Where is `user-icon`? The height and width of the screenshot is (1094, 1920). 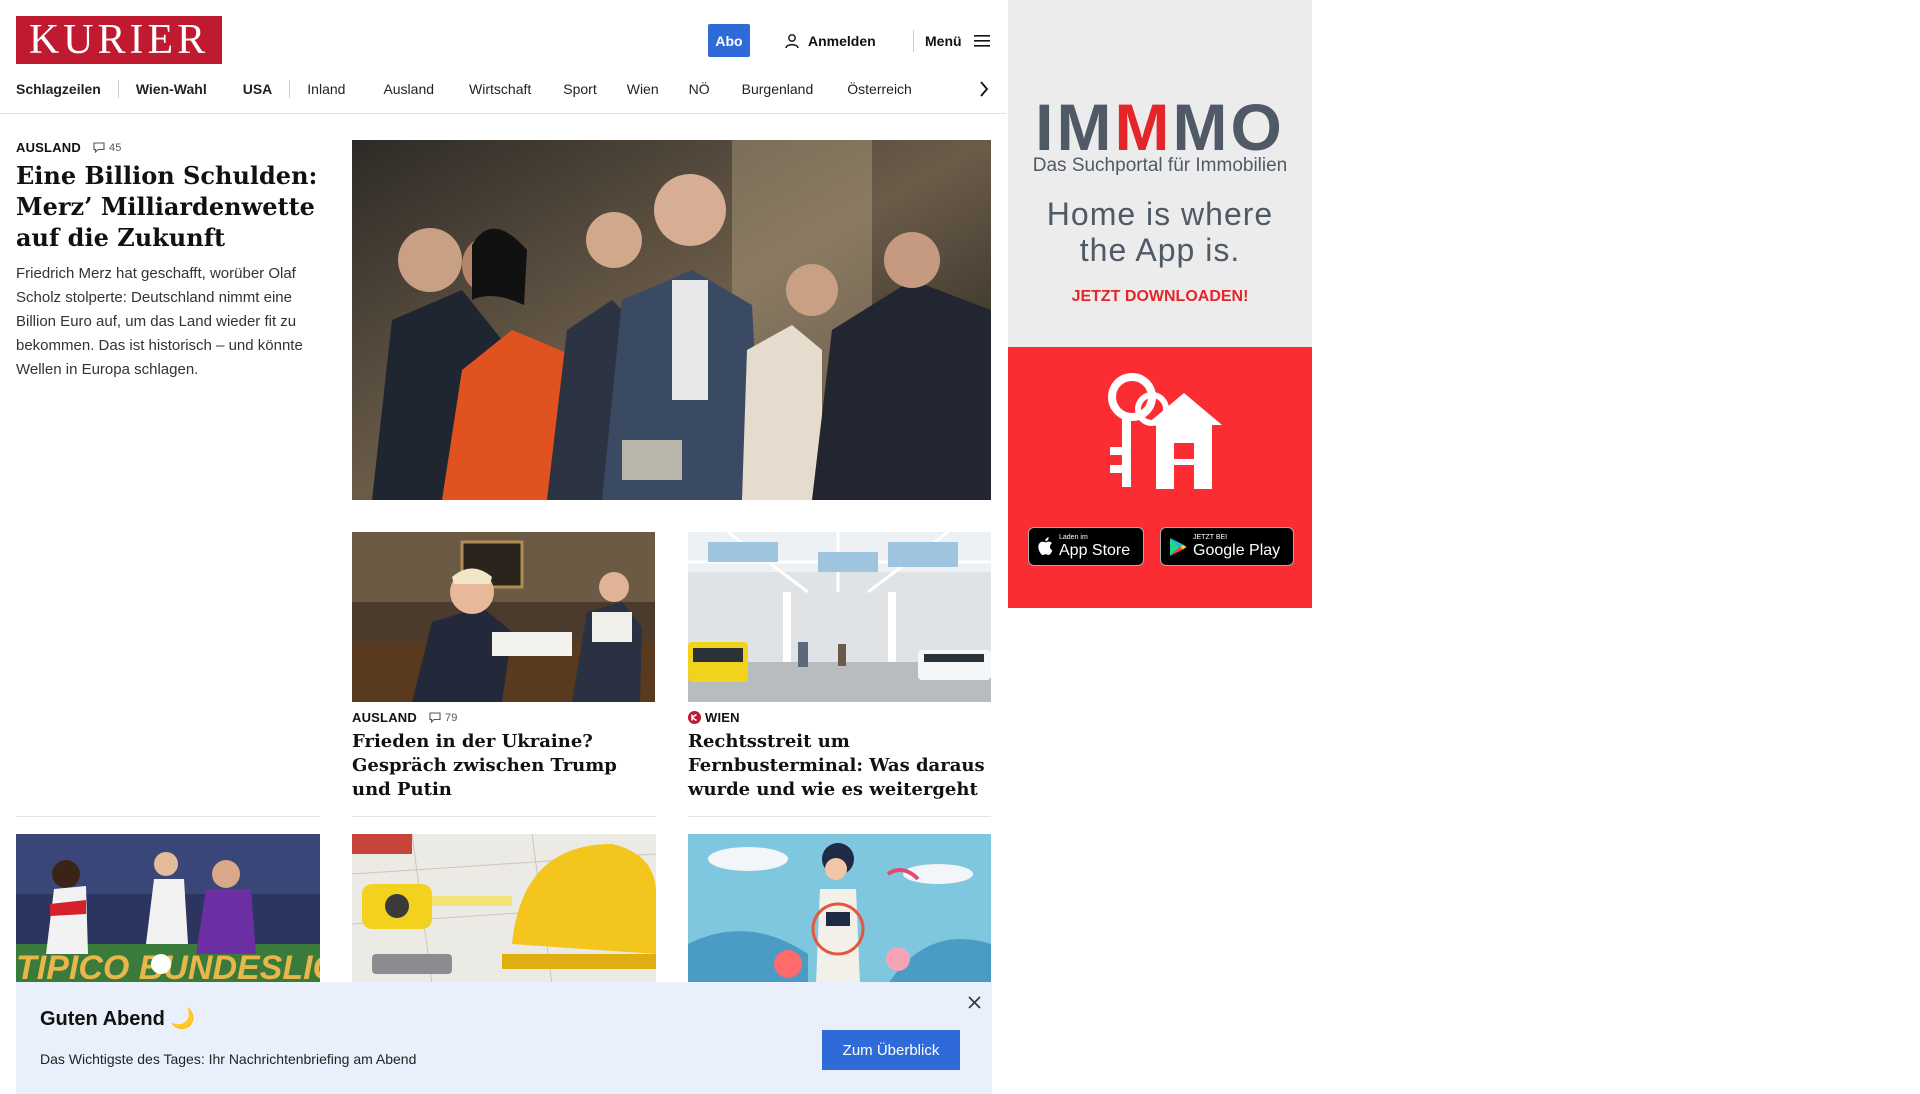 user-icon is located at coordinates (792, 40).